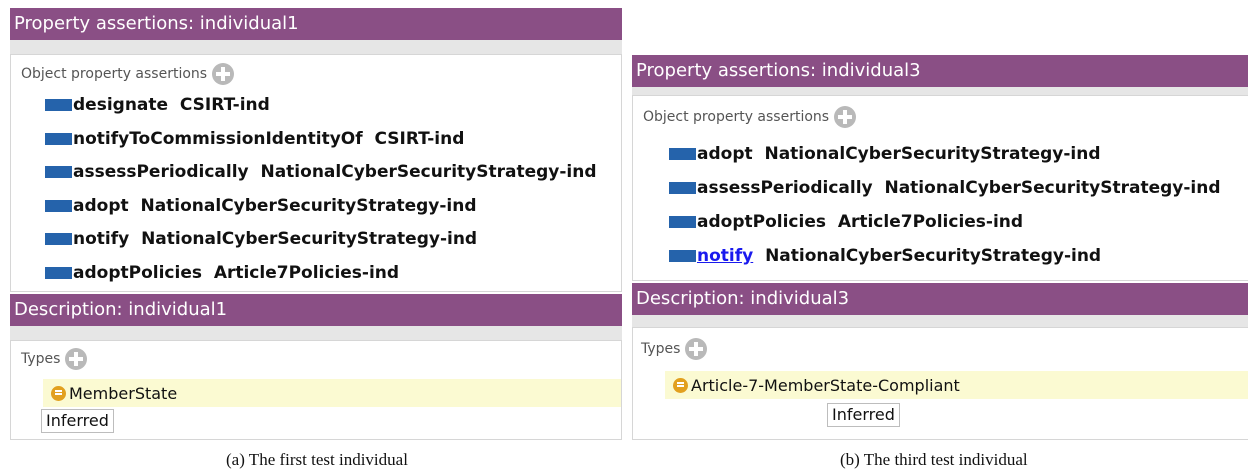  What do you see at coordinates (332, 393) in the screenshot?
I see `type-row: MemberState` at bounding box center [332, 393].